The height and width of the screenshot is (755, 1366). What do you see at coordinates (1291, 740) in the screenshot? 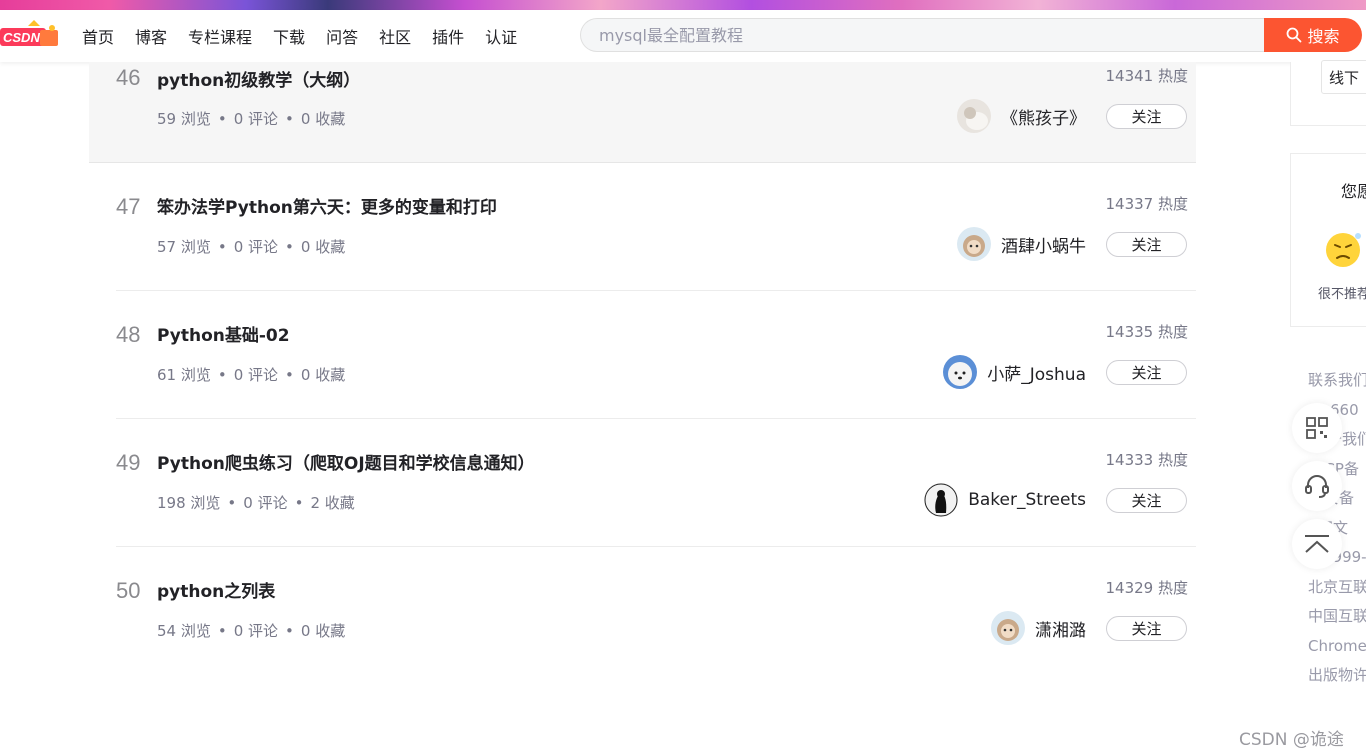
I see `watermark: CSDN @诡途` at bounding box center [1291, 740].